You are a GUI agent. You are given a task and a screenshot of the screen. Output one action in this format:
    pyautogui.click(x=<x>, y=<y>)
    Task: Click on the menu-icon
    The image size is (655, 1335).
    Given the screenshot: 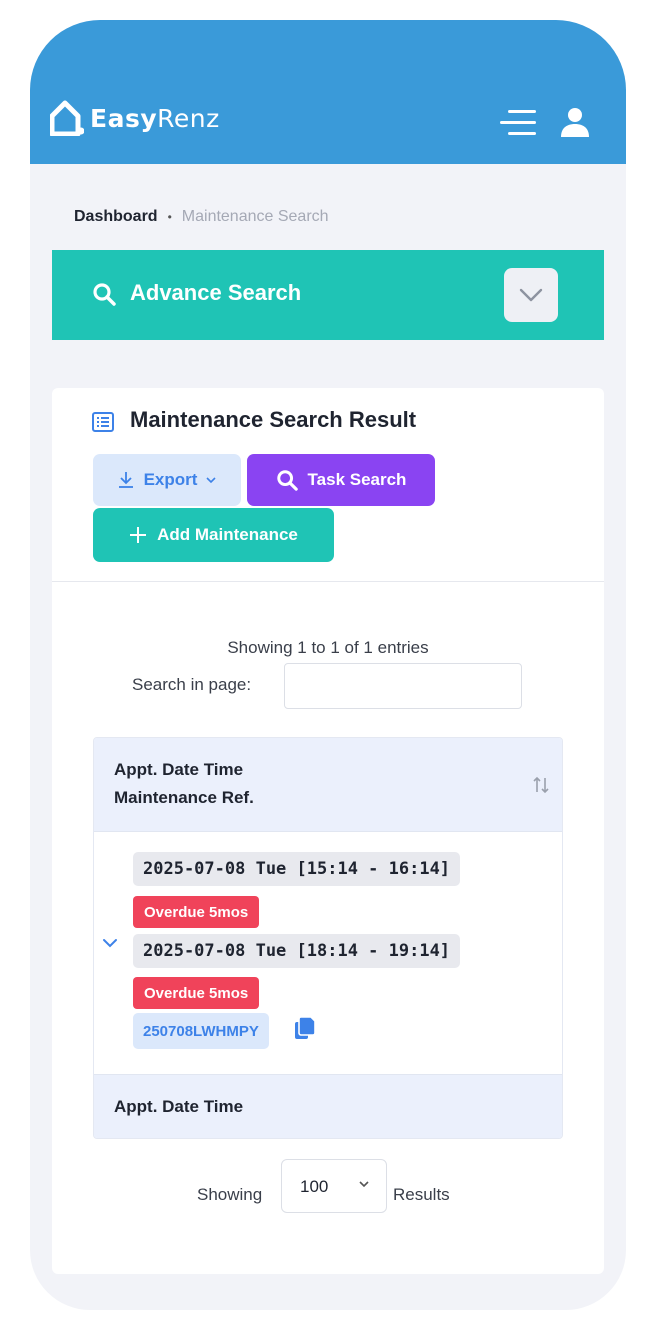 What is the action you would take?
    pyautogui.click(x=518, y=123)
    